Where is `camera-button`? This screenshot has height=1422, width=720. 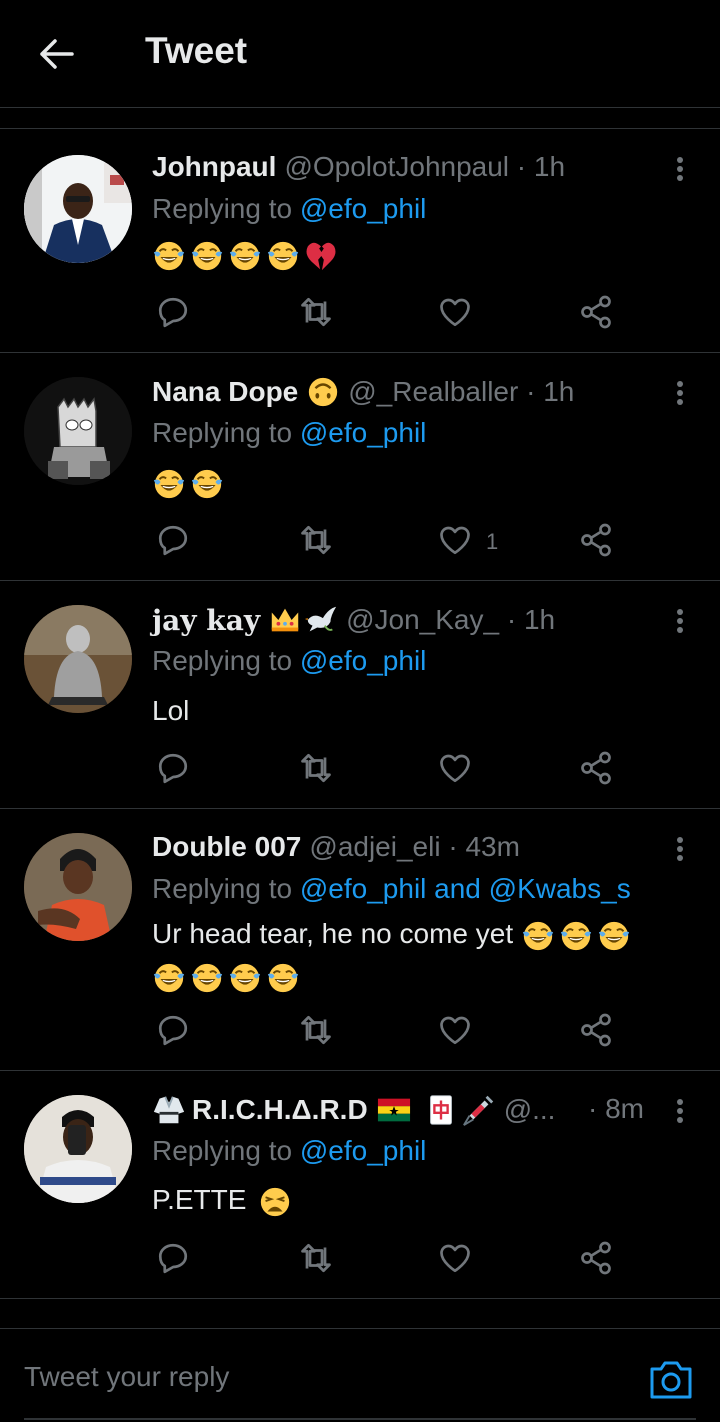 camera-button is located at coordinates (671, 1380).